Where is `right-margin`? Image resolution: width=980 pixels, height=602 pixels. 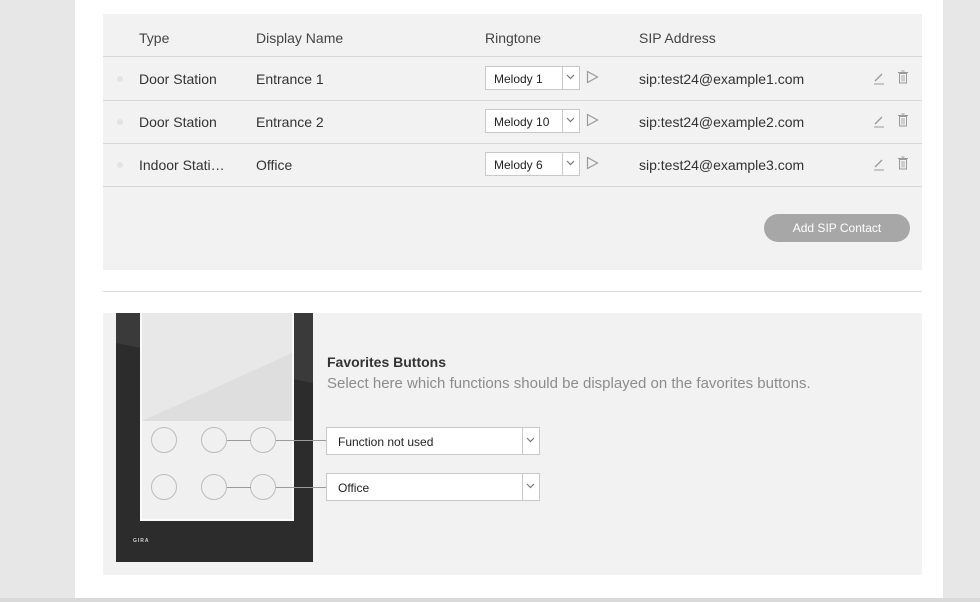 right-margin is located at coordinates (961, 301).